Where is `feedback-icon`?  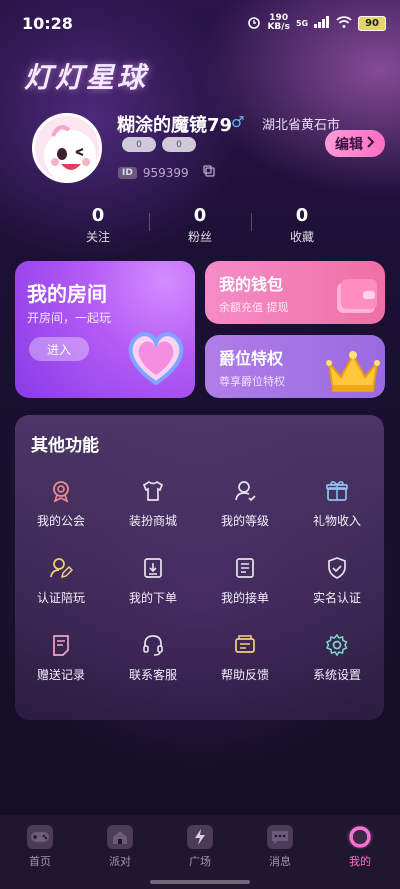 feedback-icon is located at coordinates (245, 645).